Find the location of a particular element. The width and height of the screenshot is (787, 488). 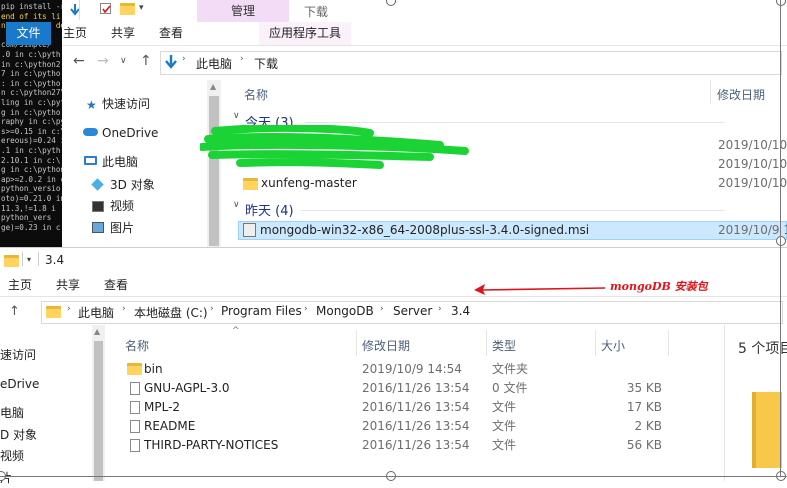

file-size: 2 KB is located at coordinates (648, 426).